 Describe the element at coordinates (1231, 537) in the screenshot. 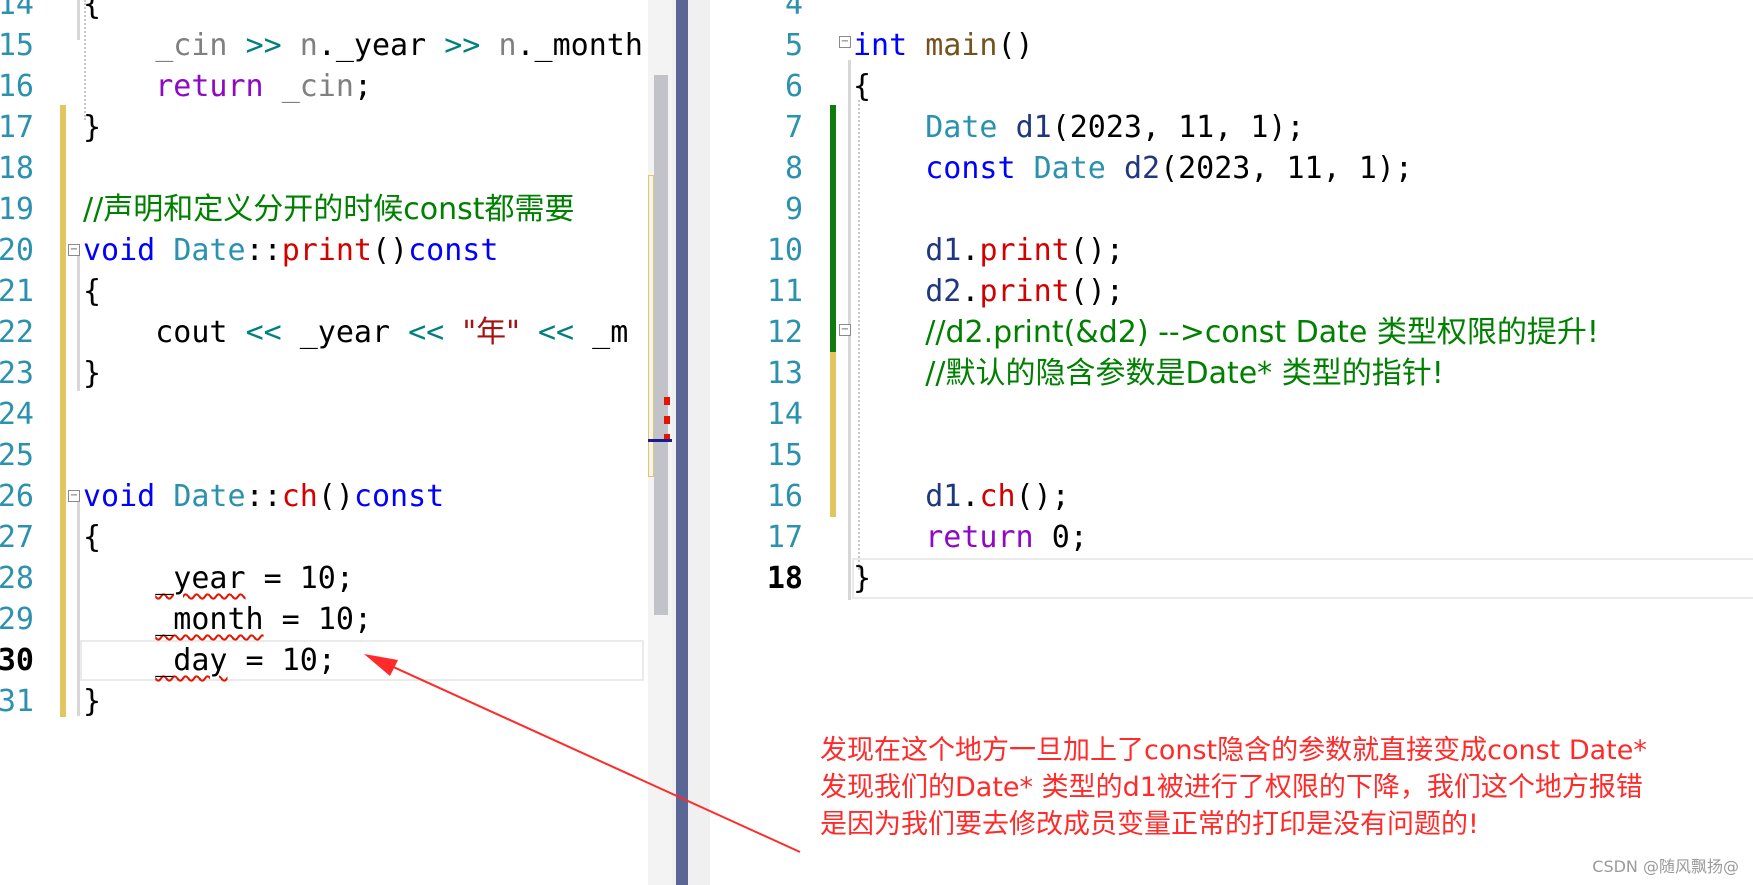

I see `code-line: 17 return 0;` at that location.